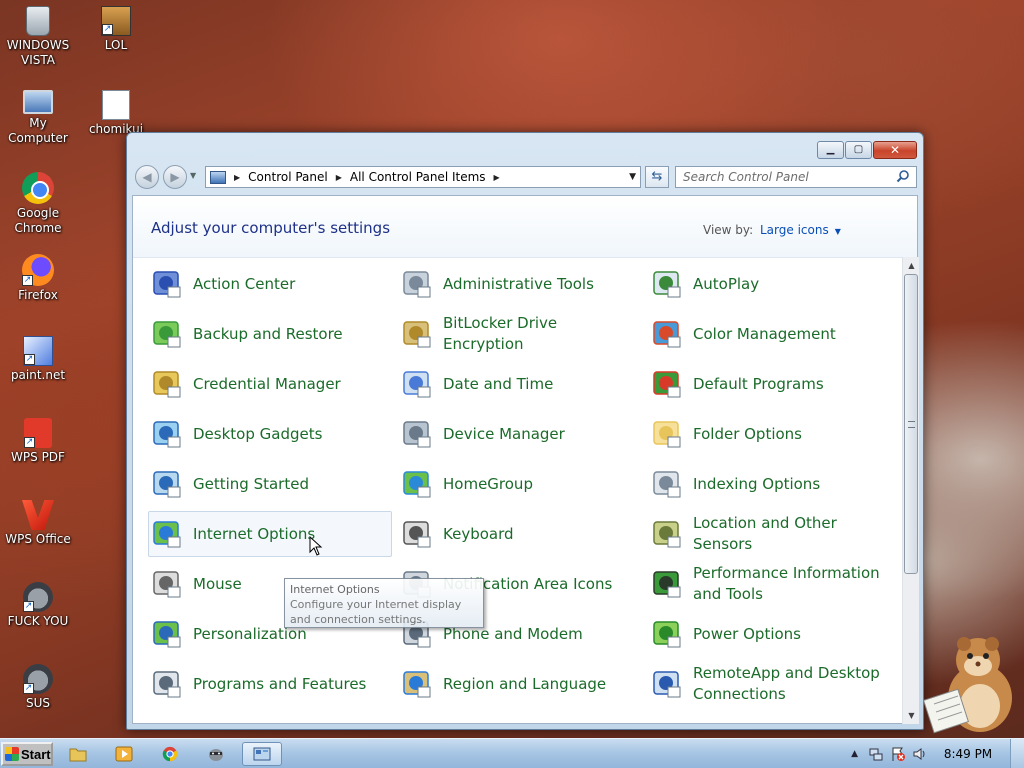 The height and width of the screenshot is (768, 1024). I want to click on control-panel-item-keyboard: Keyboard, so click(518, 534).